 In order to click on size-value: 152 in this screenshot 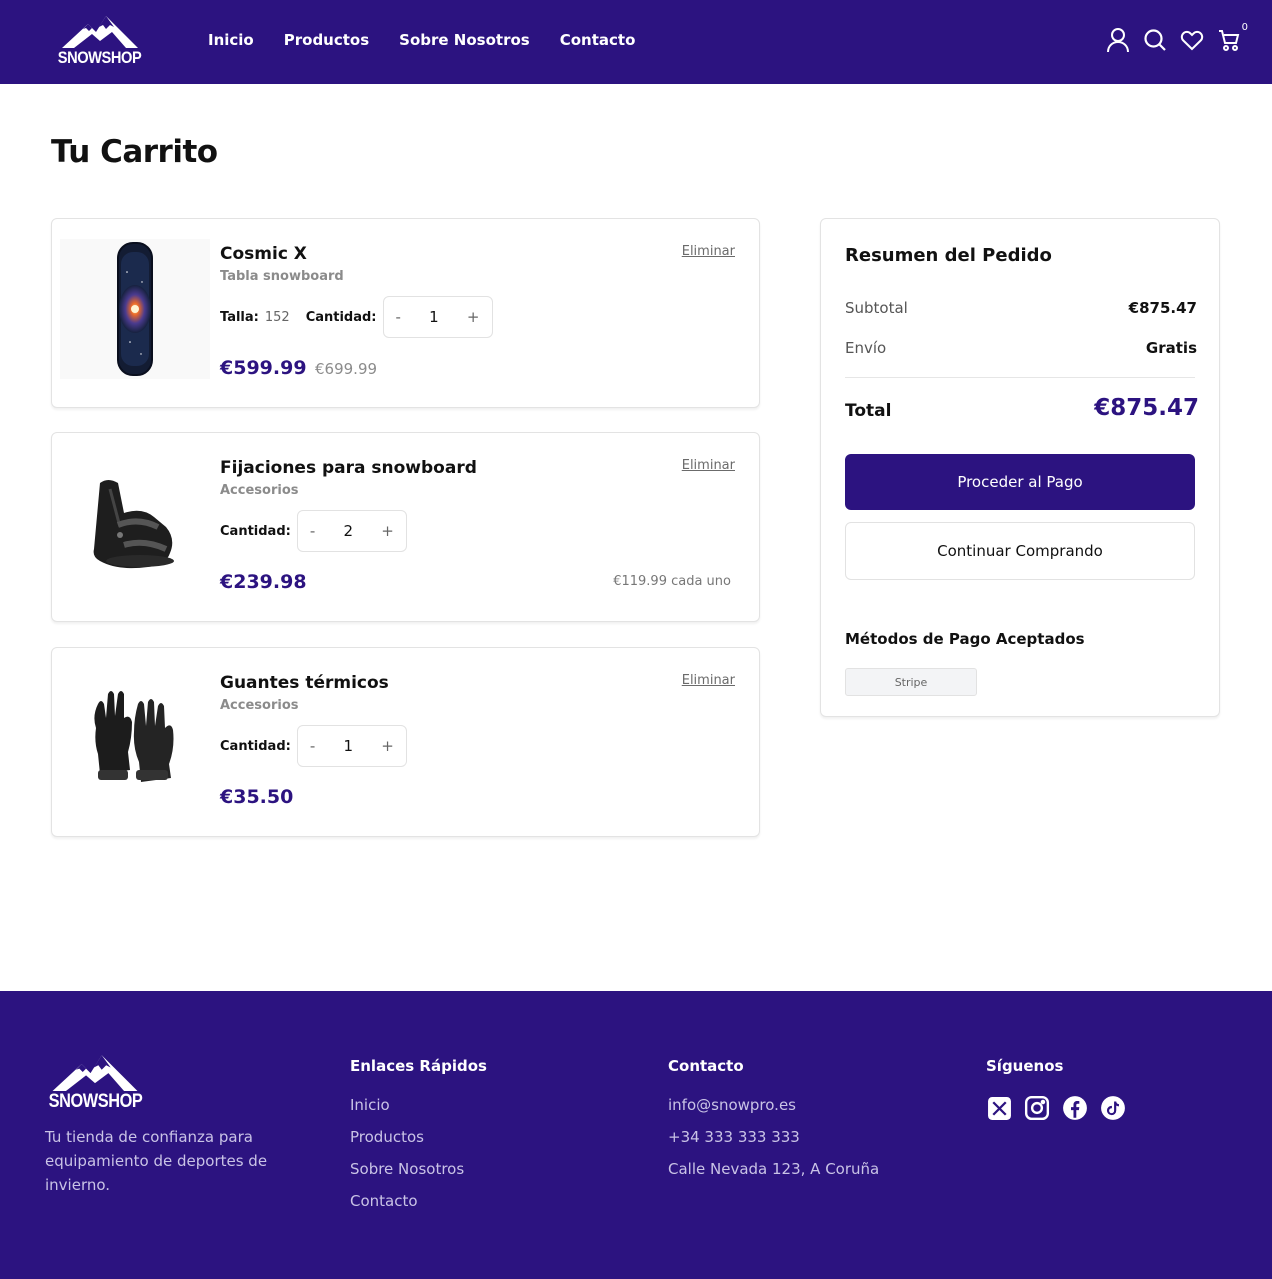, I will do `click(277, 317)`.